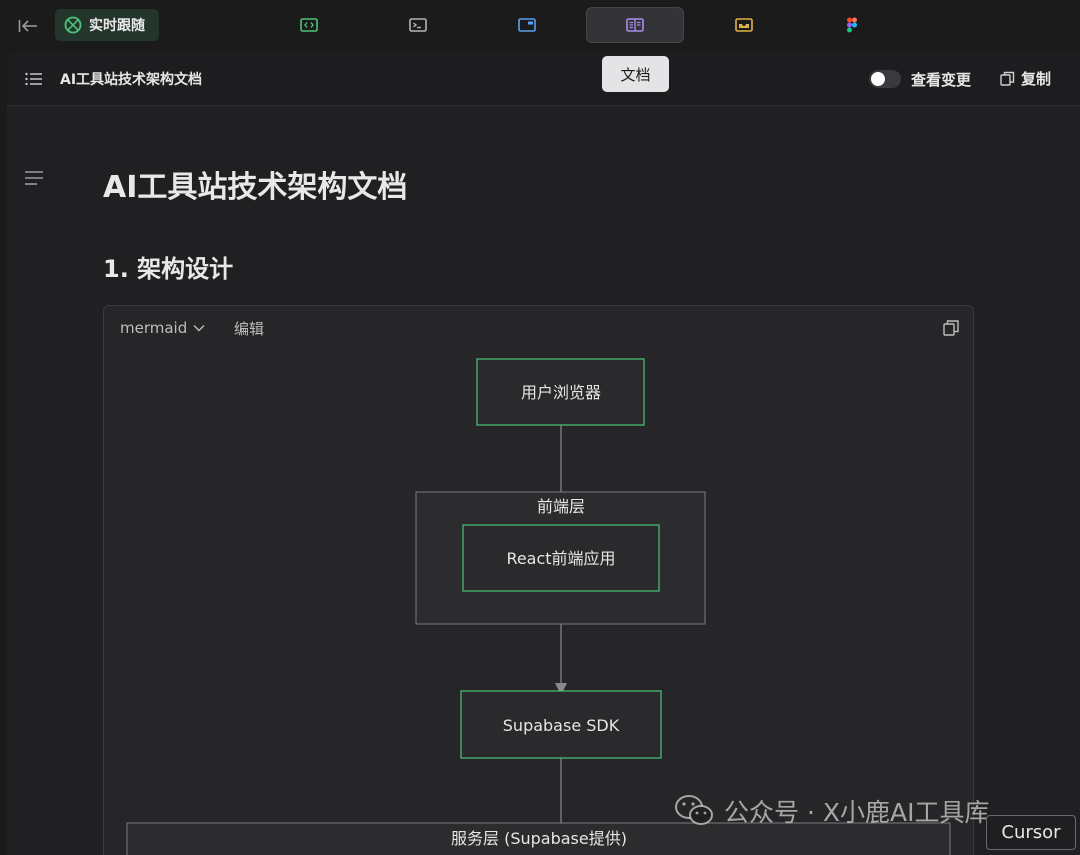 The width and height of the screenshot is (1080, 855). Describe the element at coordinates (73, 25) in the screenshot. I see `follow-target-icon` at that location.